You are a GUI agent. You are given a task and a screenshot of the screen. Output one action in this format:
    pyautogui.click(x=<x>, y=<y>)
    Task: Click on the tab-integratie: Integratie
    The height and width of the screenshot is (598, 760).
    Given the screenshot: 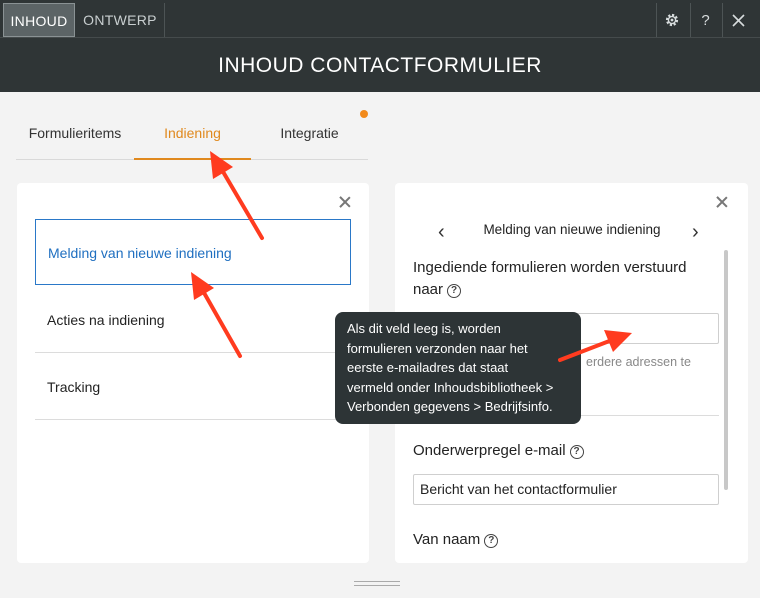 What is the action you would take?
    pyautogui.click(x=309, y=139)
    